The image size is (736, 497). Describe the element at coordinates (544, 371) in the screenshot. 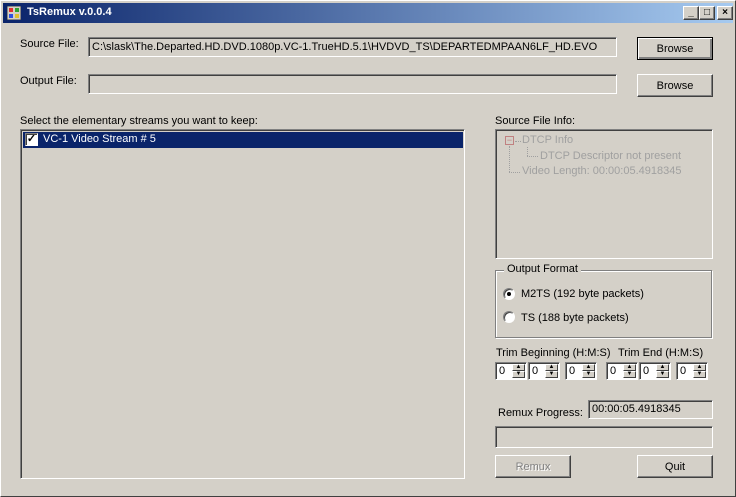

I see `trim-begin-minutes-stepper: 0 ▲ ▼` at that location.